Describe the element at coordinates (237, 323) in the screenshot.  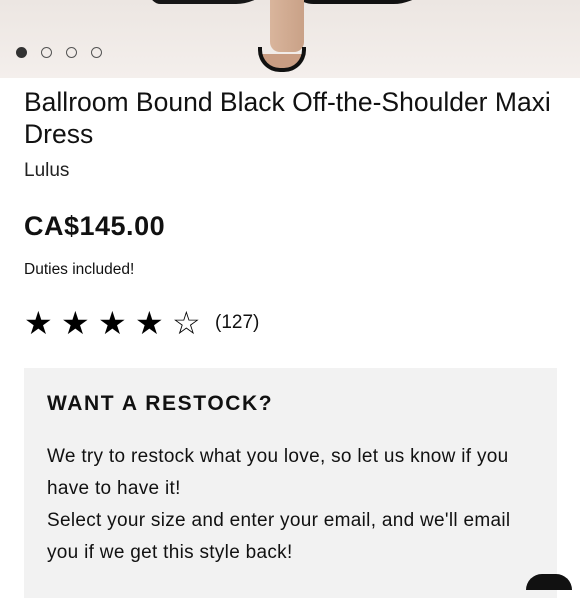
I see `review-count: (127)` at that location.